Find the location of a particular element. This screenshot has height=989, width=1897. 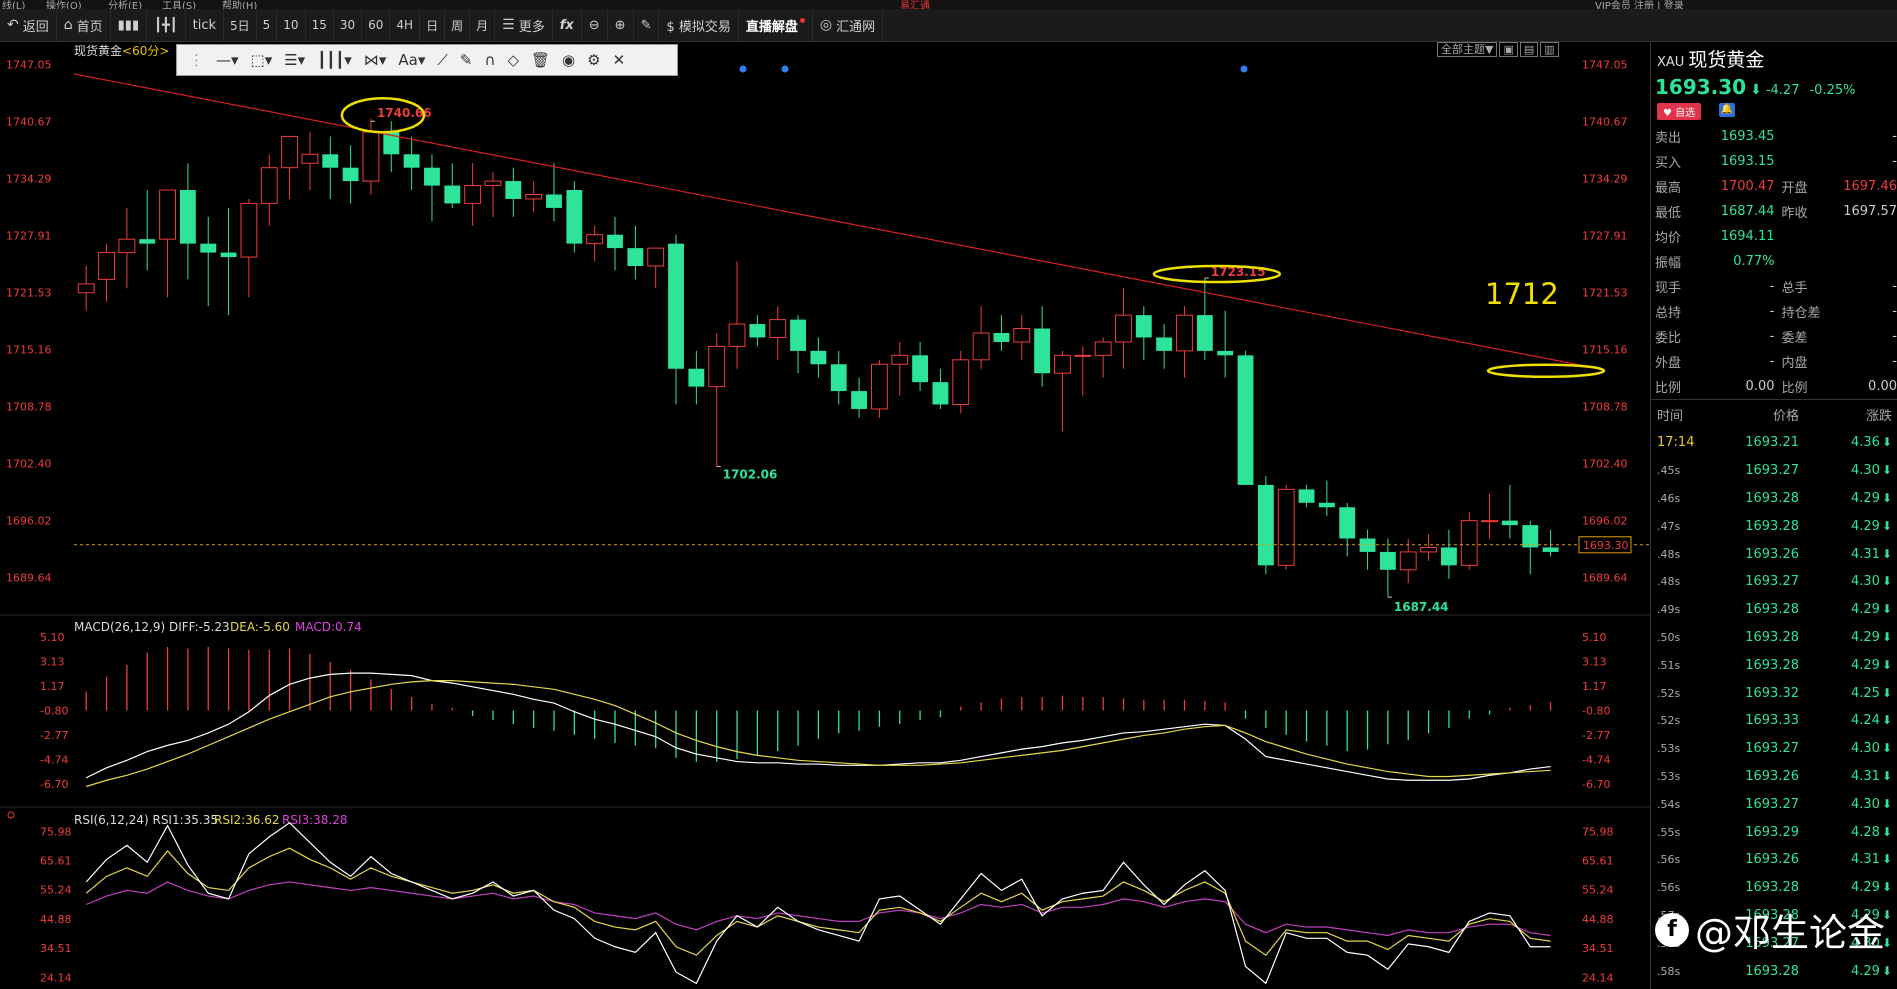

period-60: 60 is located at coordinates (376, 25).